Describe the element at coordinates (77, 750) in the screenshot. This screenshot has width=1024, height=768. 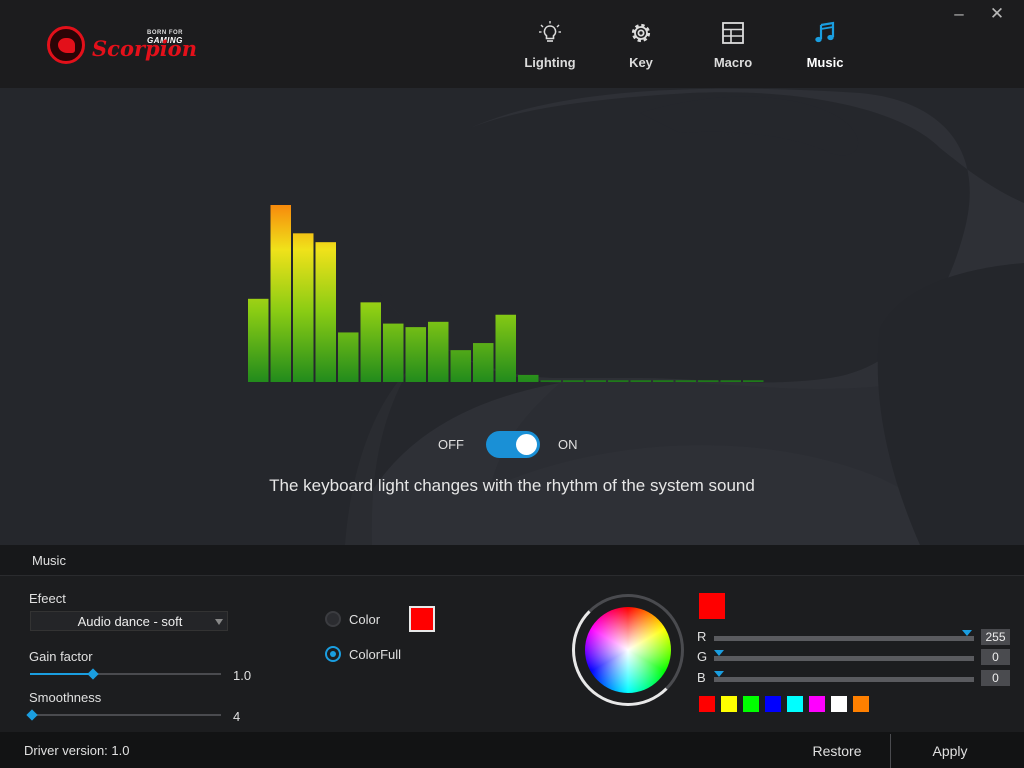
I see `driver-version: Driver version: 1.0` at that location.